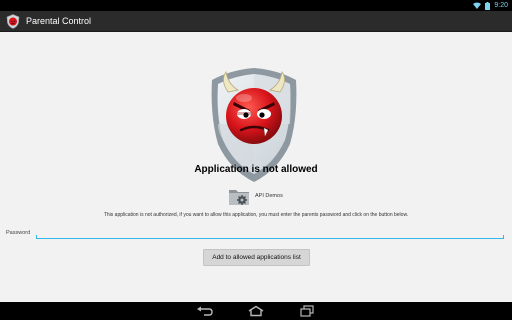 Image resolution: width=512 pixels, height=320 pixels. Describe the element at coordinates (256, 5) in the screenshot. I see `status-bar: 9:20` at that location.